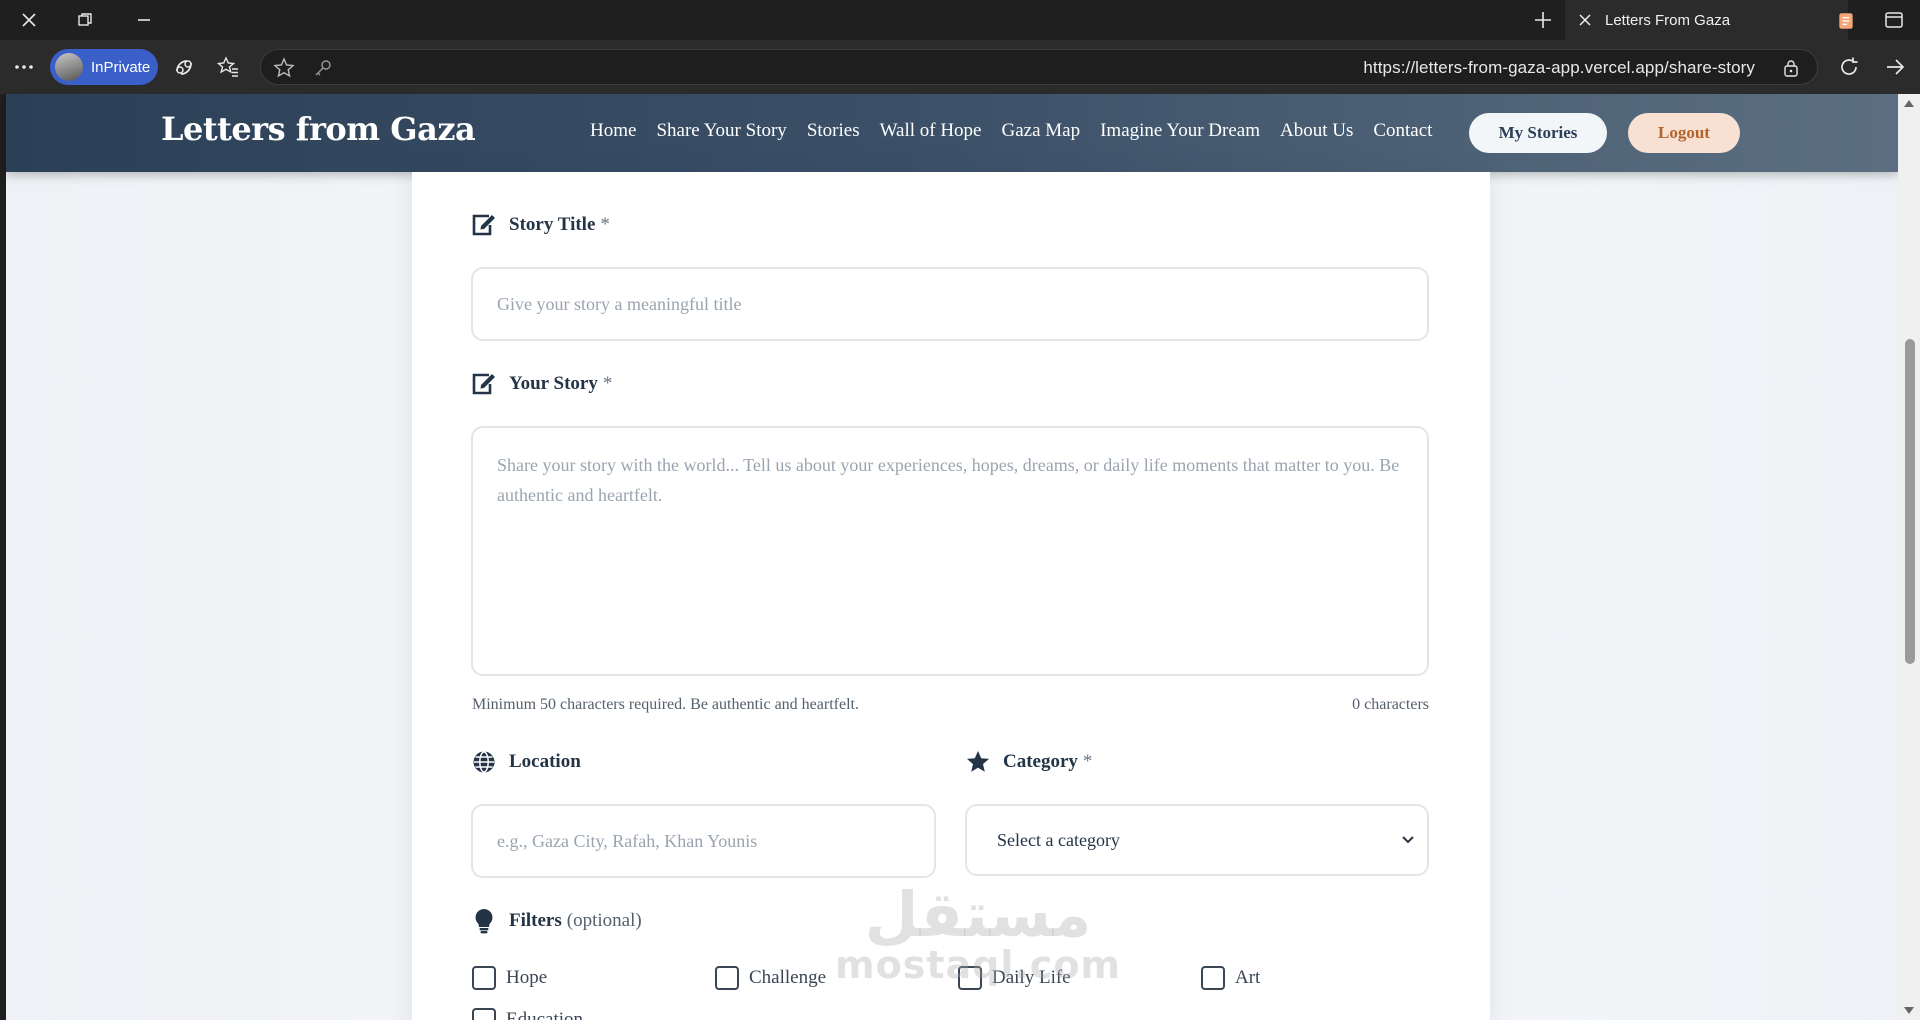 Image resolution: width=1920 pixels, height=1020 pixels. I want to click on filters-label: Filters (optional), so click(556, 921).